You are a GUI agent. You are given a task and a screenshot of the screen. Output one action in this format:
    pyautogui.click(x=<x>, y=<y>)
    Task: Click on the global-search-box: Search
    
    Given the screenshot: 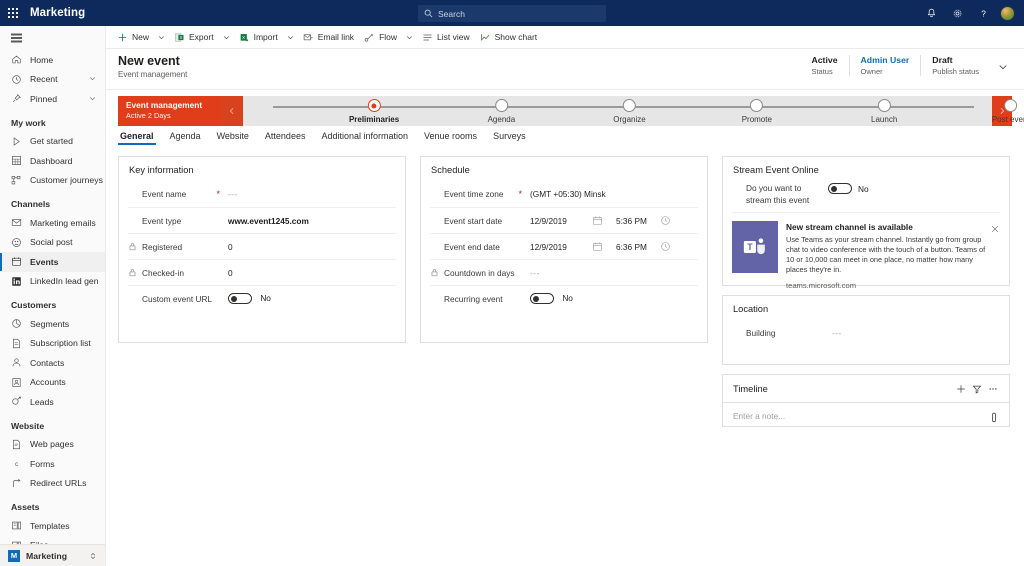 What is the action you would take?
    pyautogui.click(x=512, y=13)
    